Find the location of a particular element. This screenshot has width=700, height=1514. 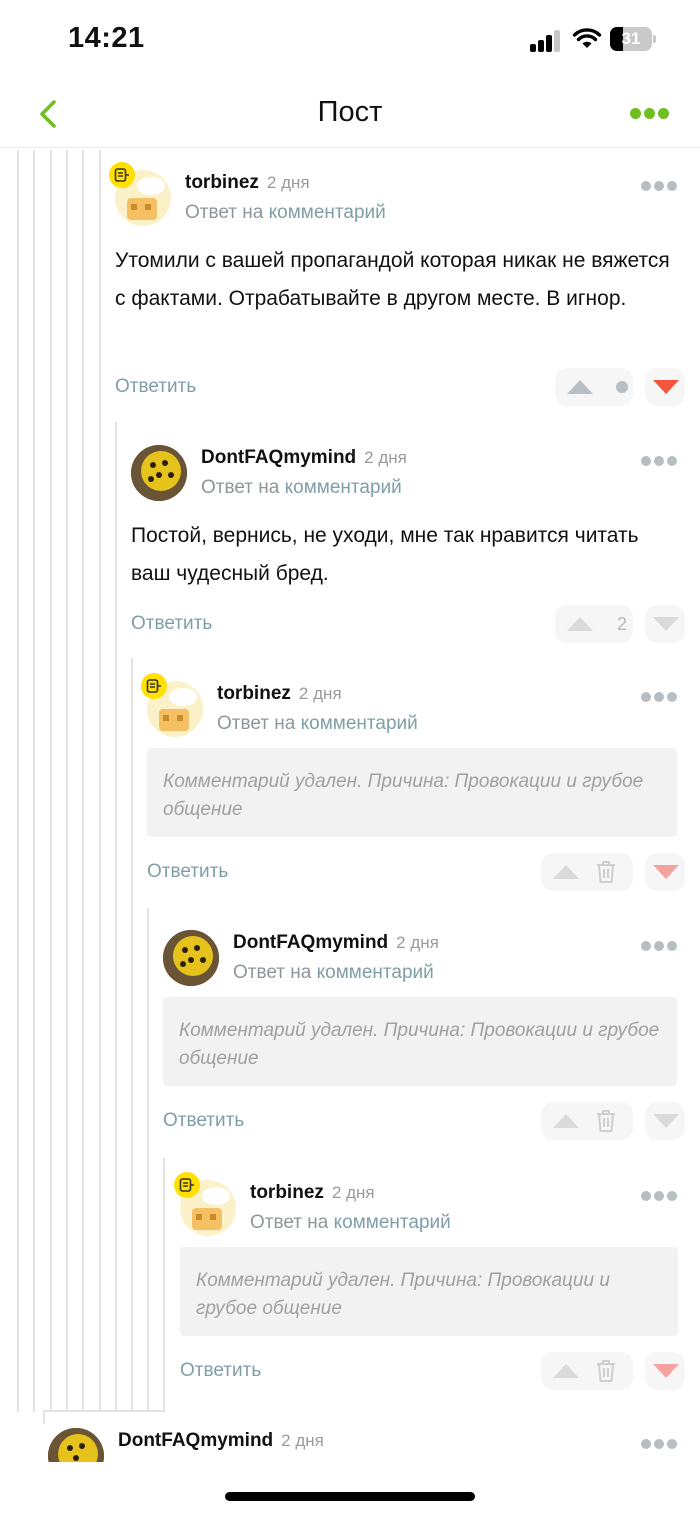

battery-icon: 31 is located at coordinates (633, 39).